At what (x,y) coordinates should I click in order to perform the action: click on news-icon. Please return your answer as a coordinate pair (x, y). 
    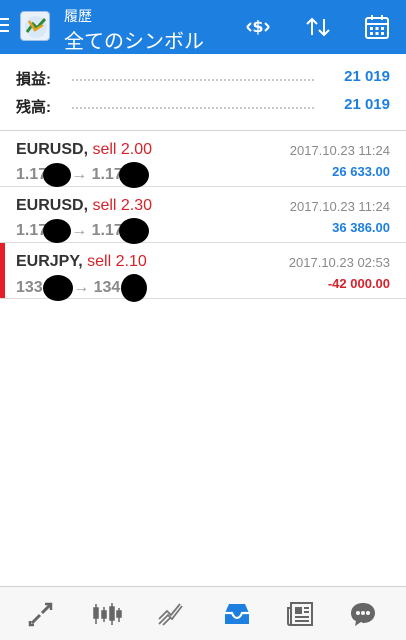
    Looking at the image, I should click on (300, 614).